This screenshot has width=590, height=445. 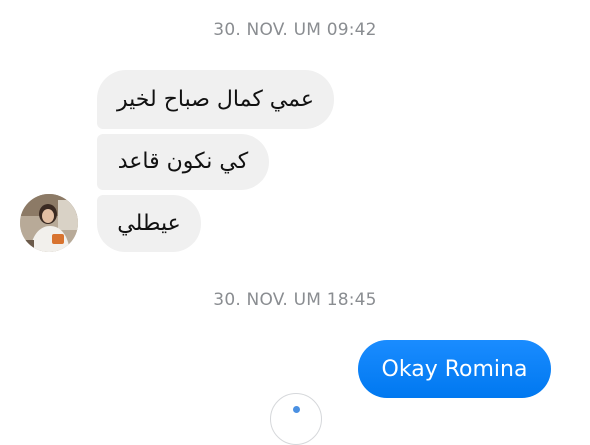 What do you see at coordinates (295, 30) in the screenshot?
I see `timestamp-1: 30. NOV. UM 09:42` at bounding box center [295, 30].